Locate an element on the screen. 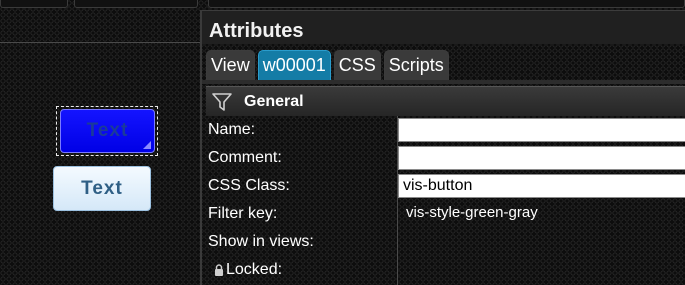  css-class-label: CSS Class: is located at coordinates (249, 185).